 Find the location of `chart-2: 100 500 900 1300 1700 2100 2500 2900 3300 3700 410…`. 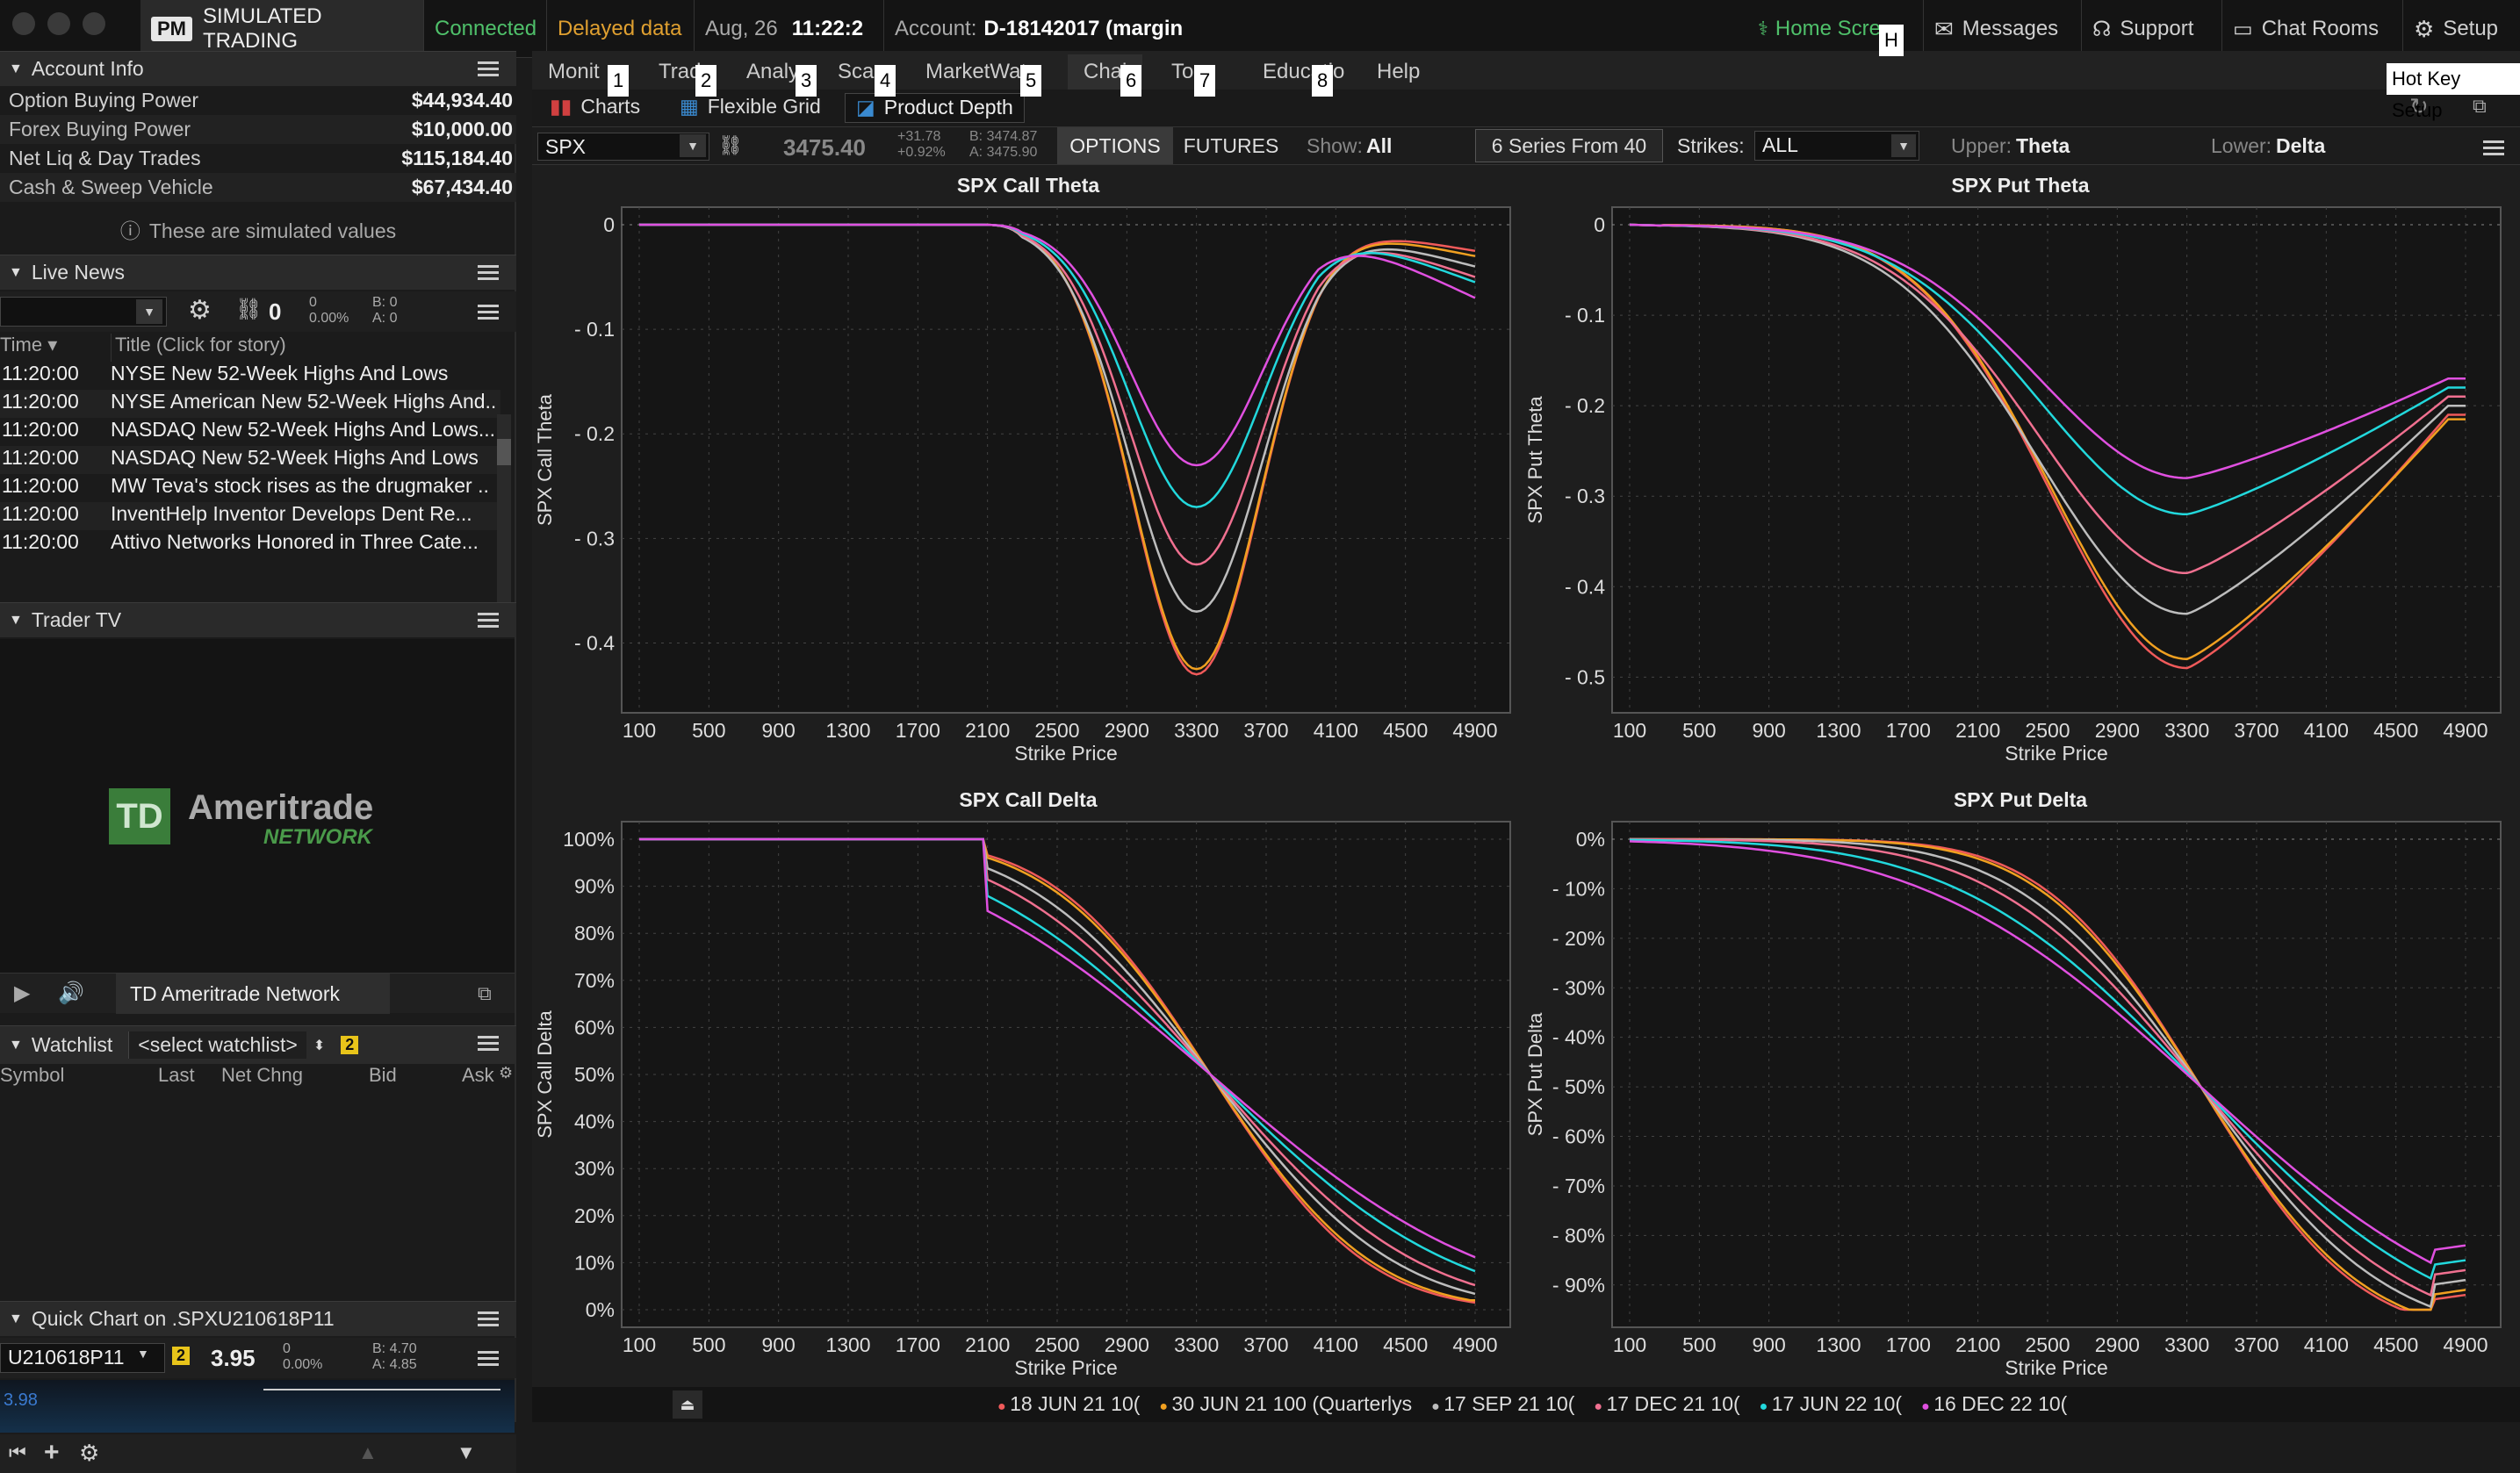

chart-2: 100 500 900 1300 1700 2100 2500 2900 3300 3700 410… is located at coordinates (1022, 1100).